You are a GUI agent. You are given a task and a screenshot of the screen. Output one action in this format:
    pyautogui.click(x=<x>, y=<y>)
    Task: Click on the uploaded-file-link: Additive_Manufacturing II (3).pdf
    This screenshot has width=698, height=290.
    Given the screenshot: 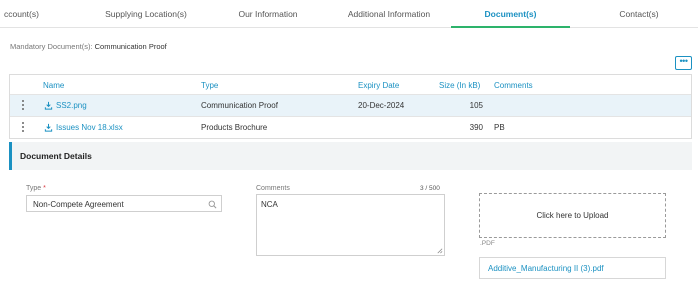 What is the action you would take?
    pyautogui.click(x=546, y=268)
    